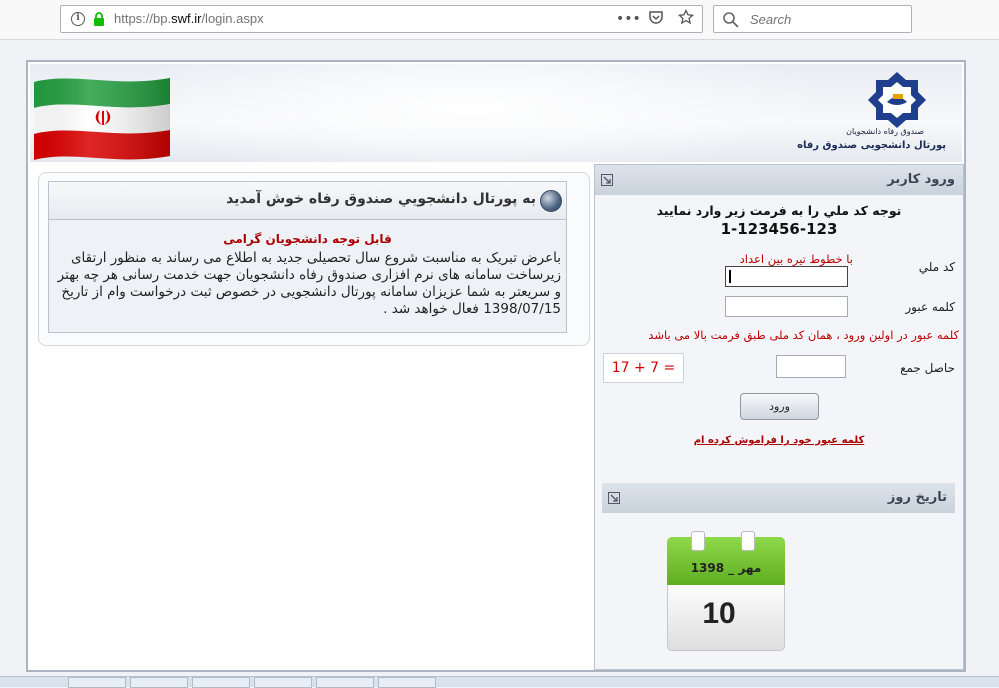 The image size is (999, 688). I want to click on dash-hint: با خطوط تیره بین اعداد, so click(796, 259).